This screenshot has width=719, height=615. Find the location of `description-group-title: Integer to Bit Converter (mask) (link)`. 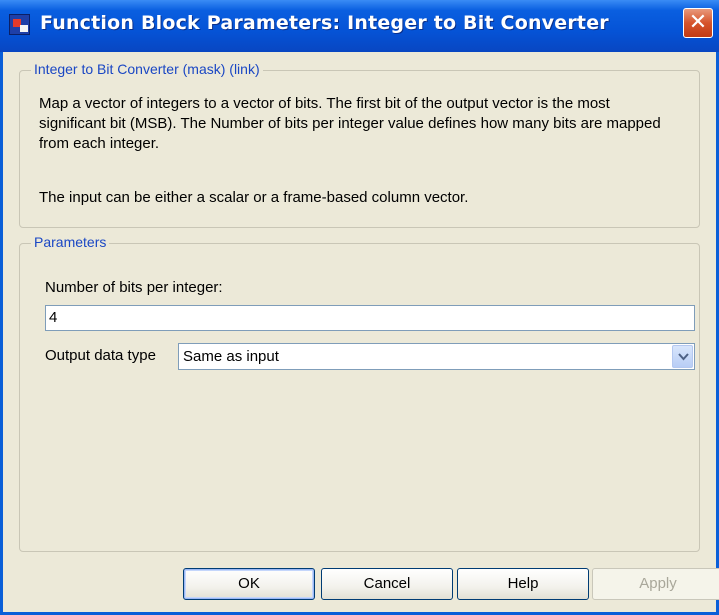

description-group-title: Integer to Bit Converter (mask) (link) is located at coordinates (147, 69).